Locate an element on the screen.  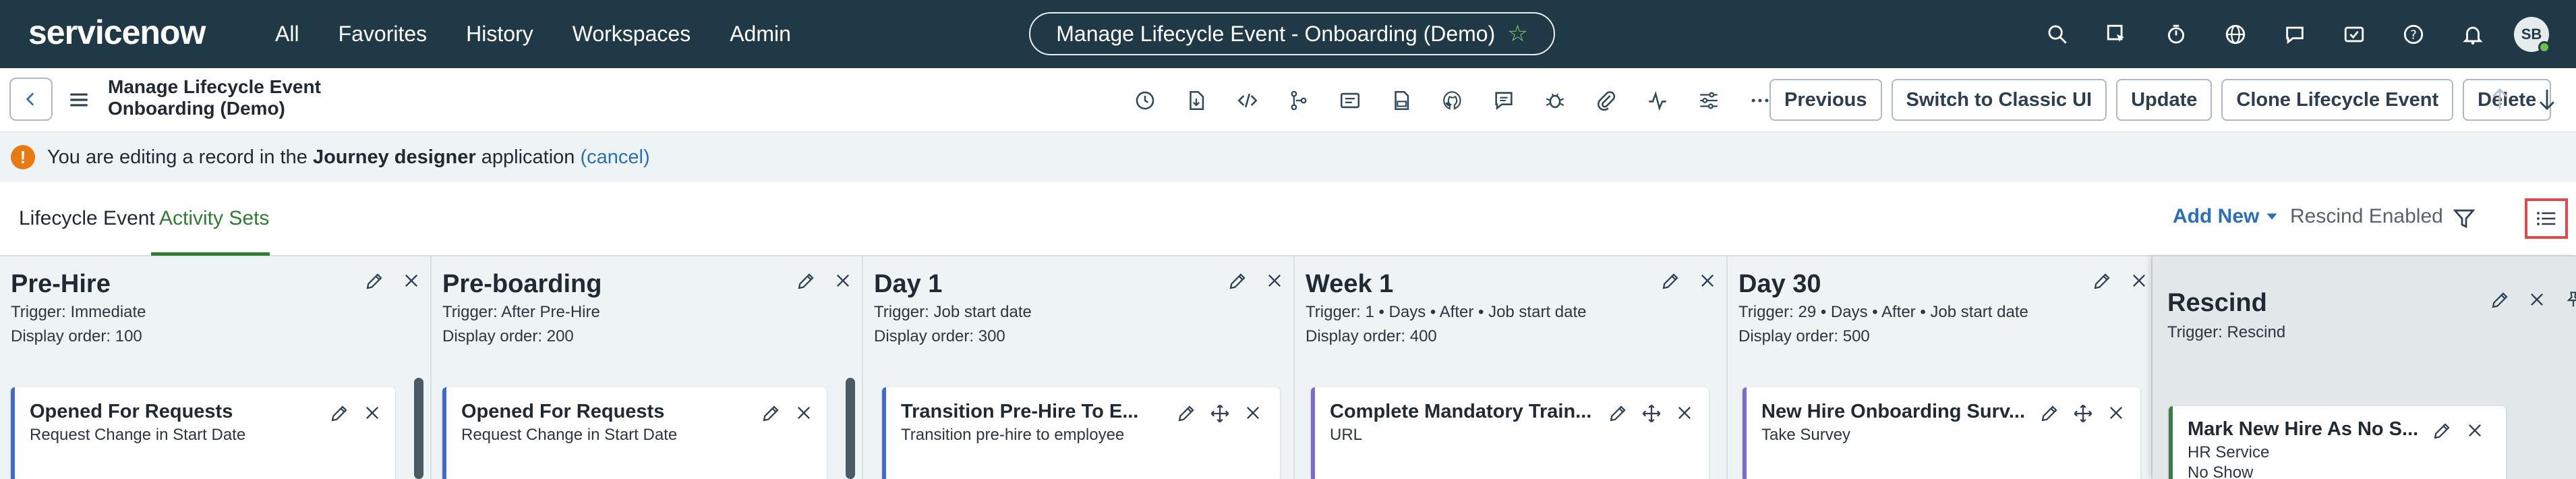
column-trigger: Trigger: Job start date is located at coordinates (953, 312).